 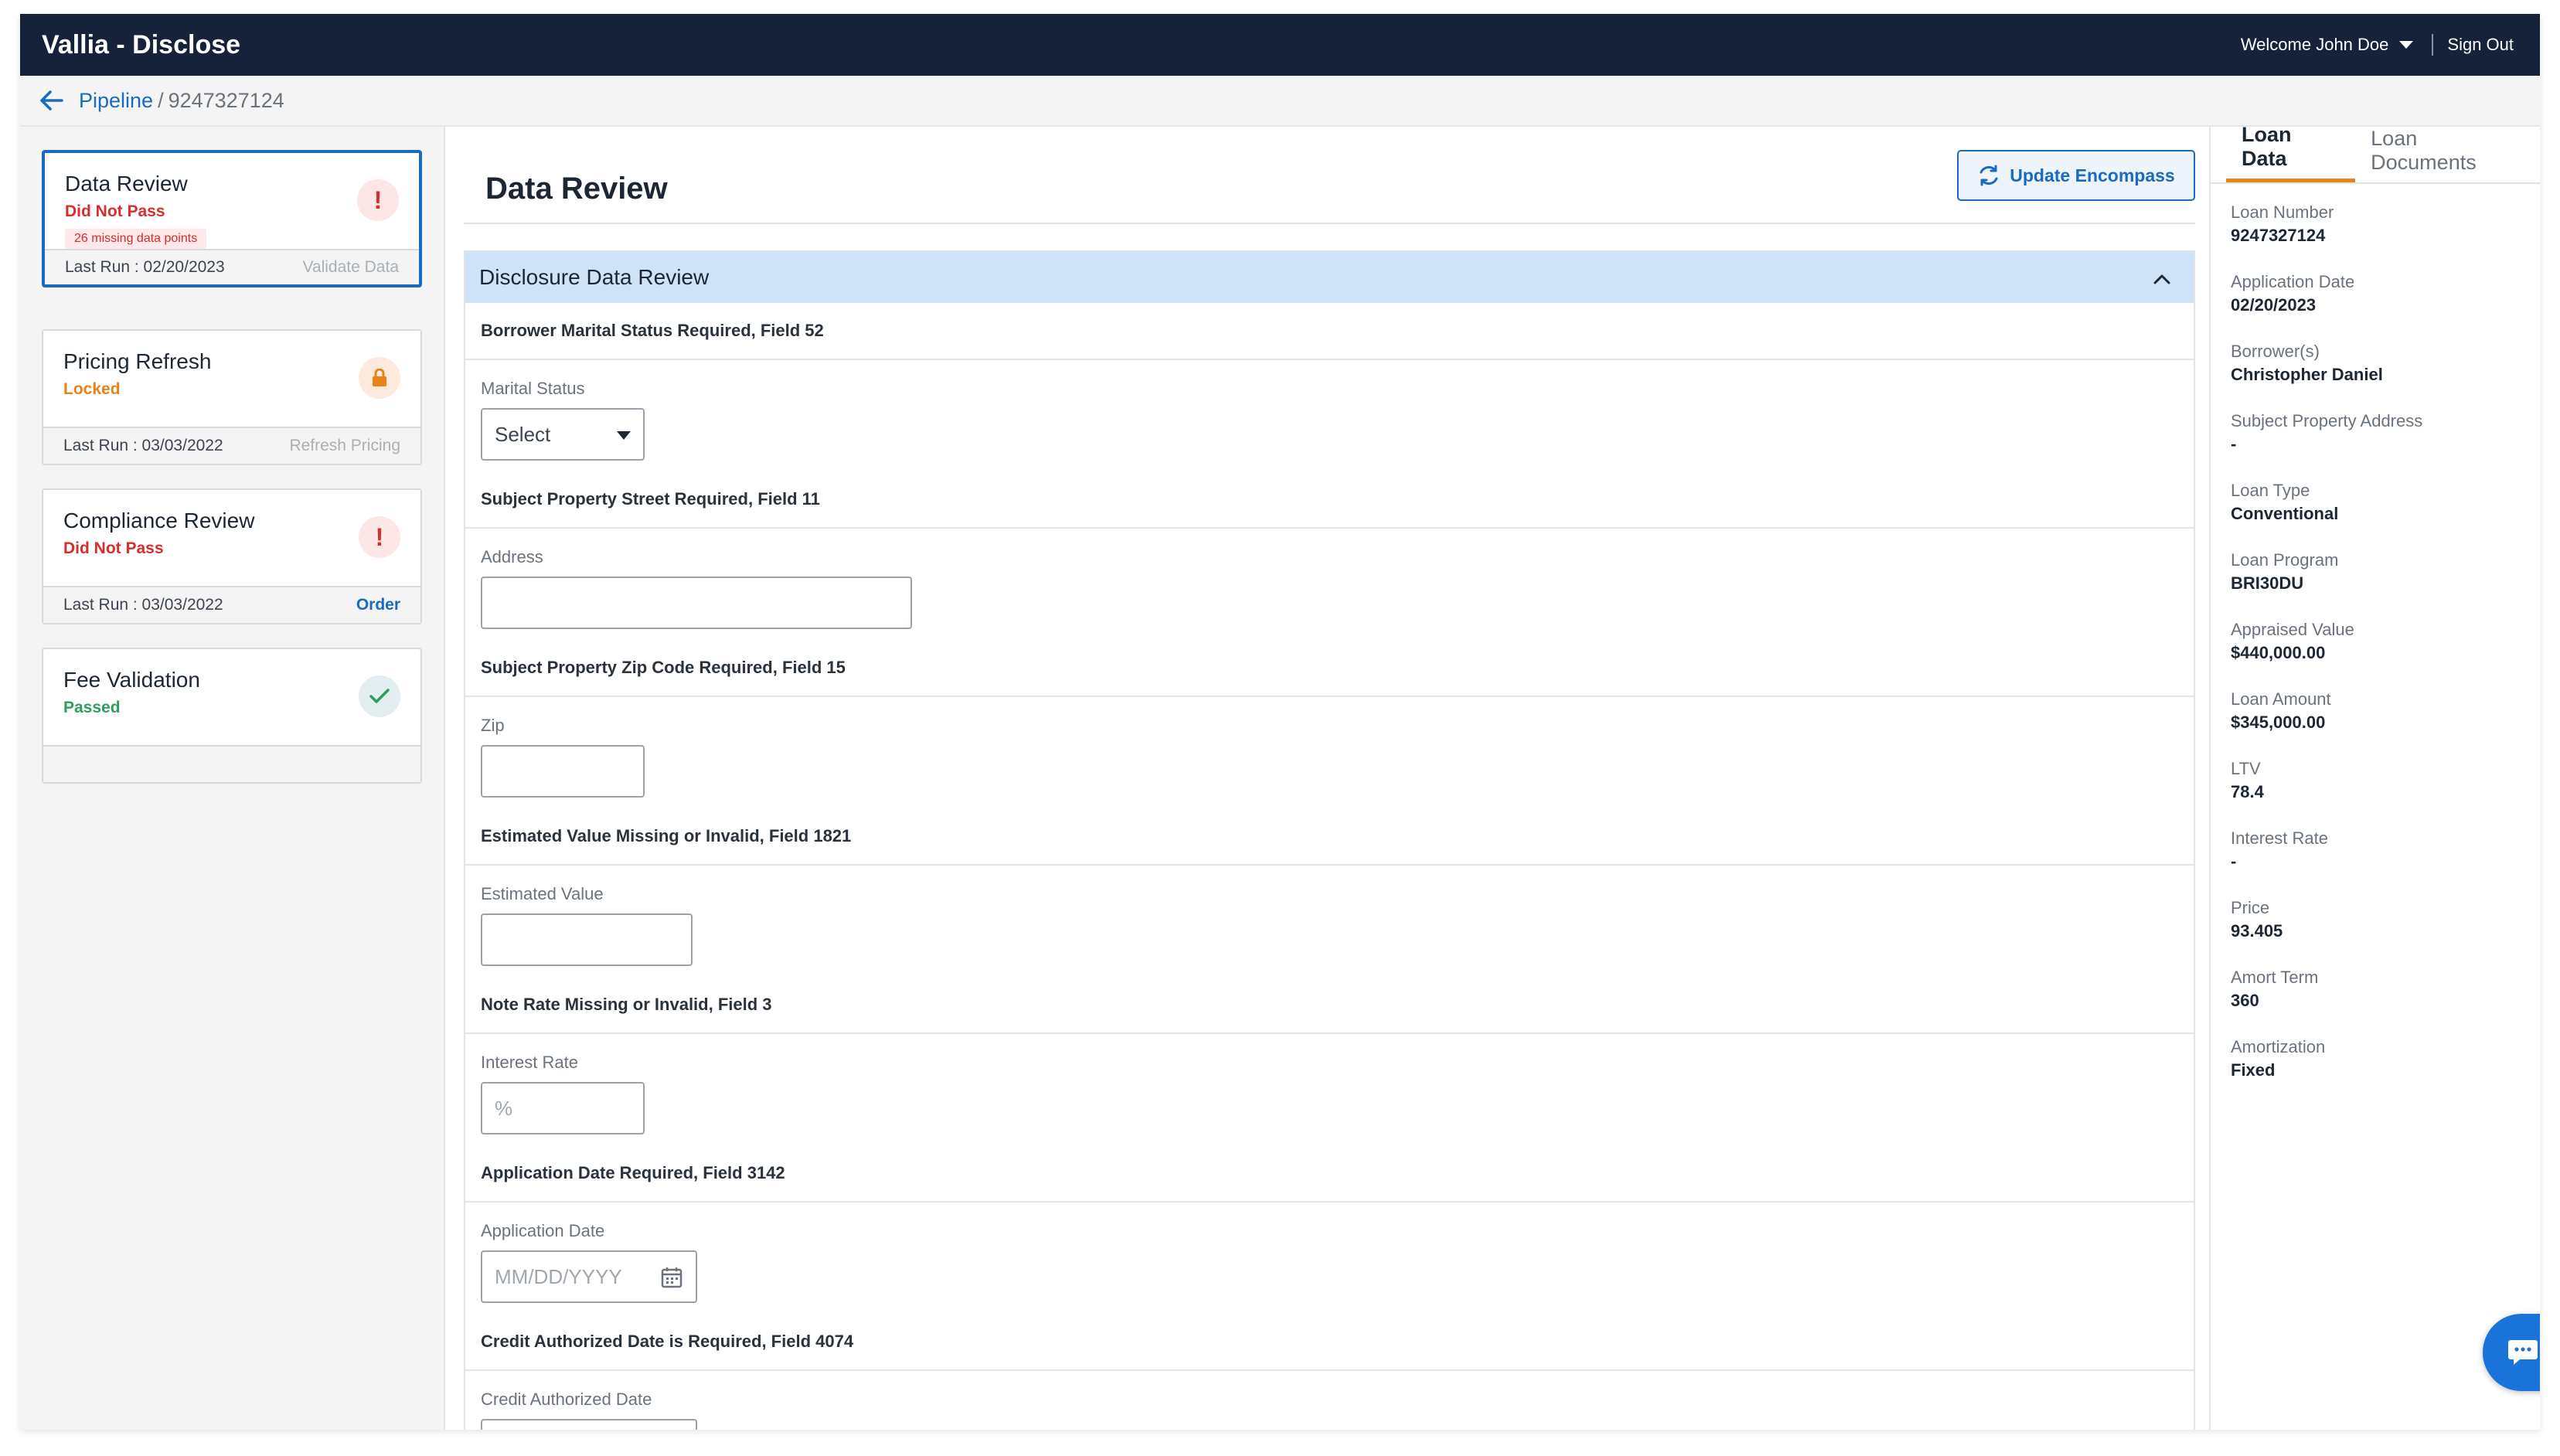 I want to click on field-label: Loan Amount, so click(x=2281, y=699).